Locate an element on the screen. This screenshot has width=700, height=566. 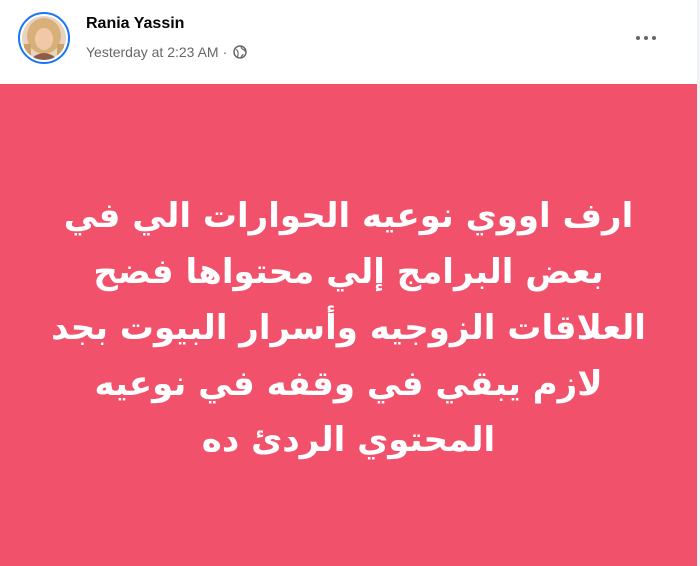
more-options-button is located at coordinates (646, 38).